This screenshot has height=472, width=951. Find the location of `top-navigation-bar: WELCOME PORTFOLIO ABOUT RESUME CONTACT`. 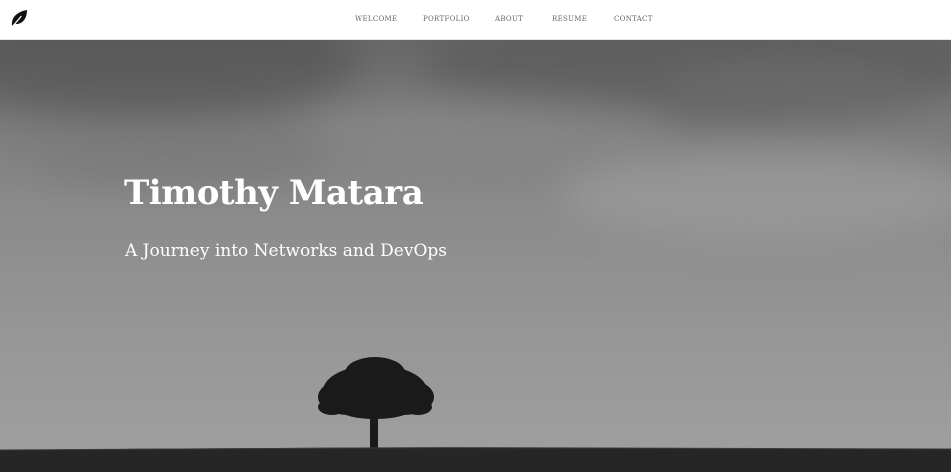

top-navigation-bar: WELCOME PORTFOLIO ABOUT RESUME CONTACT is located at coordinates (475, 20).